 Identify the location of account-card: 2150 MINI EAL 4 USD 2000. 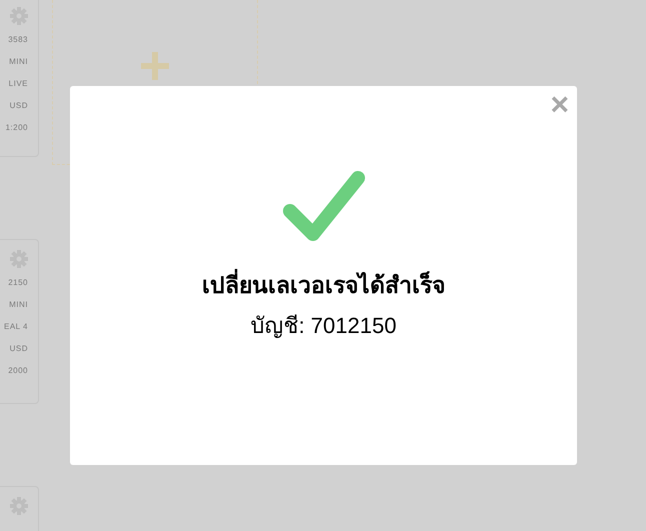
(19, 321).